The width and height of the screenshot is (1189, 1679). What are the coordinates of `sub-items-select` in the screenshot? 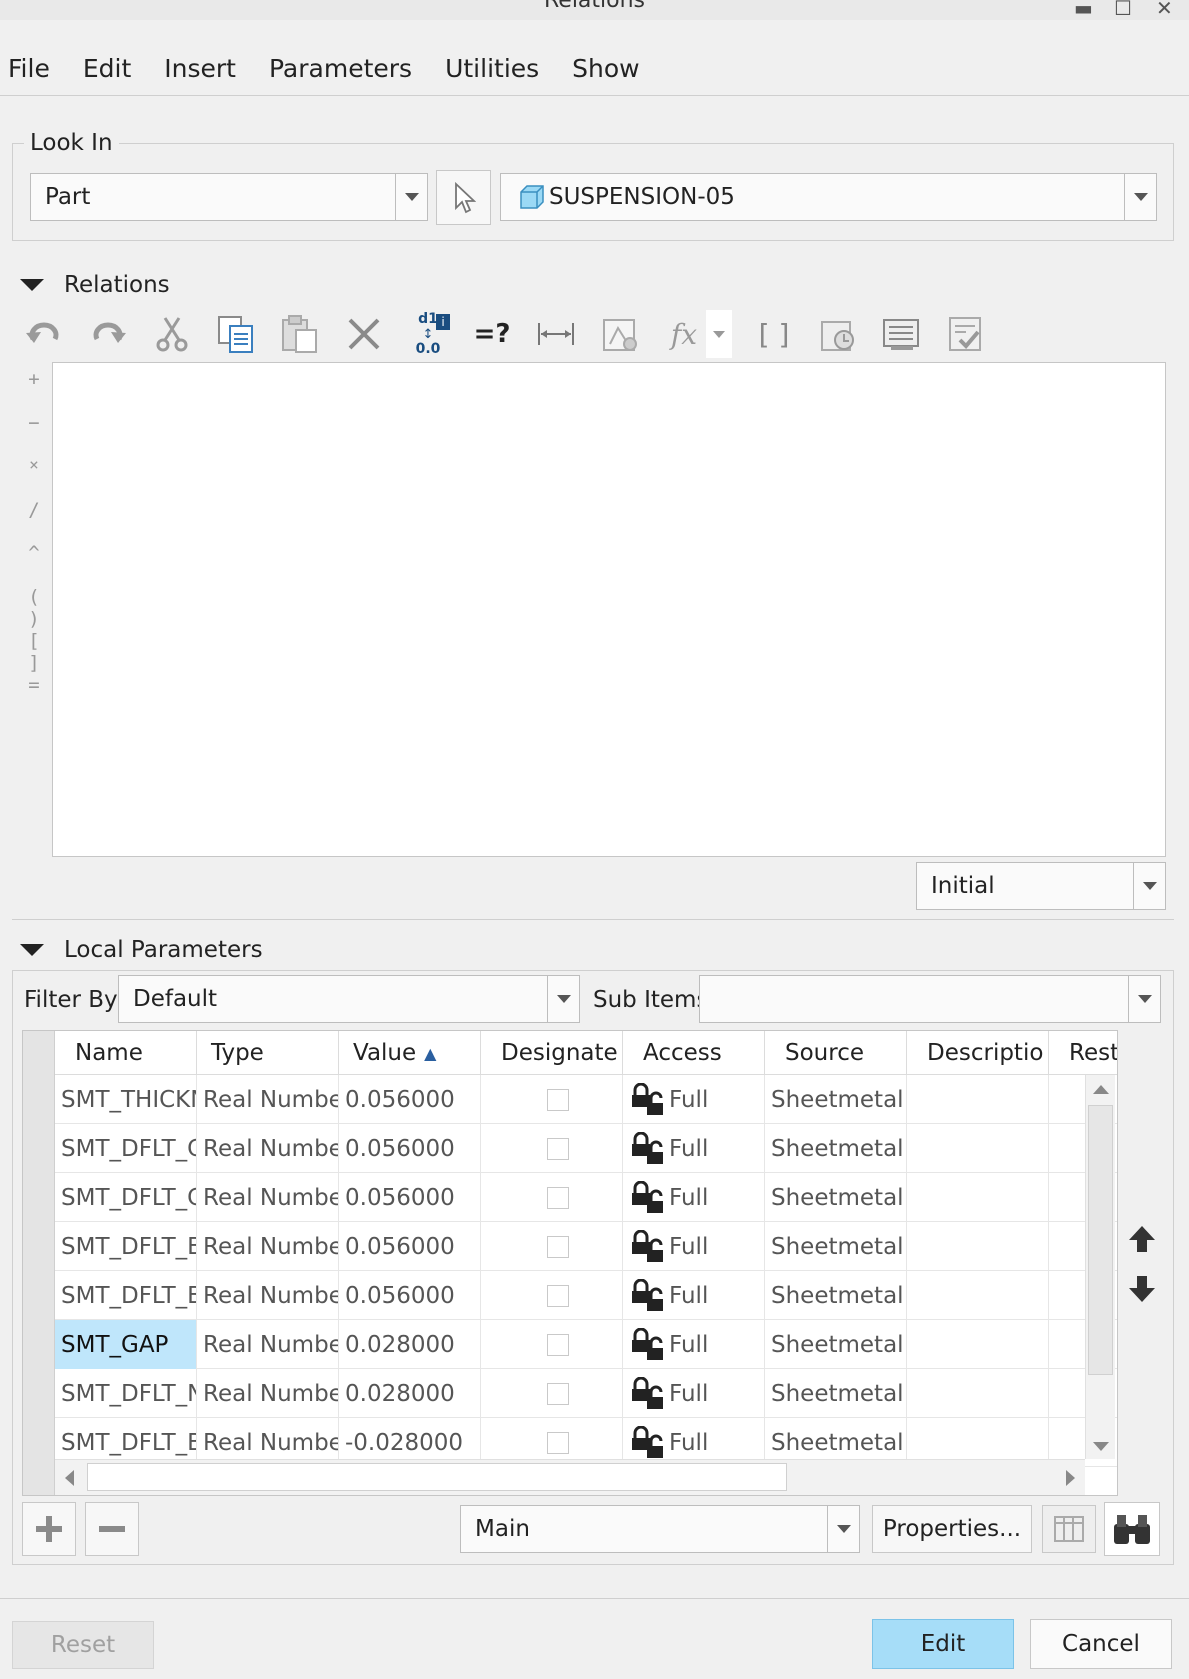 It's located at (930, 999).